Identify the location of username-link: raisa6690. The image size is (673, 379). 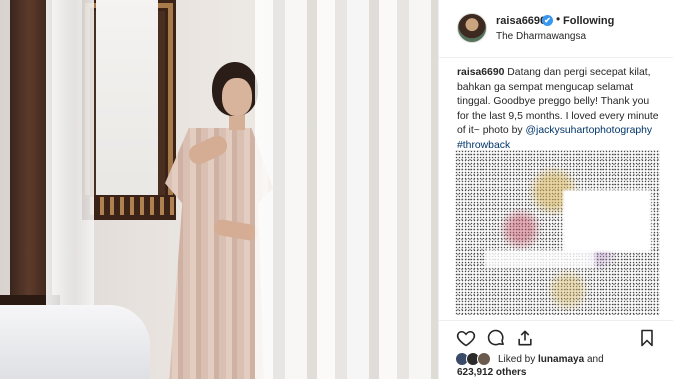
(521, 21).